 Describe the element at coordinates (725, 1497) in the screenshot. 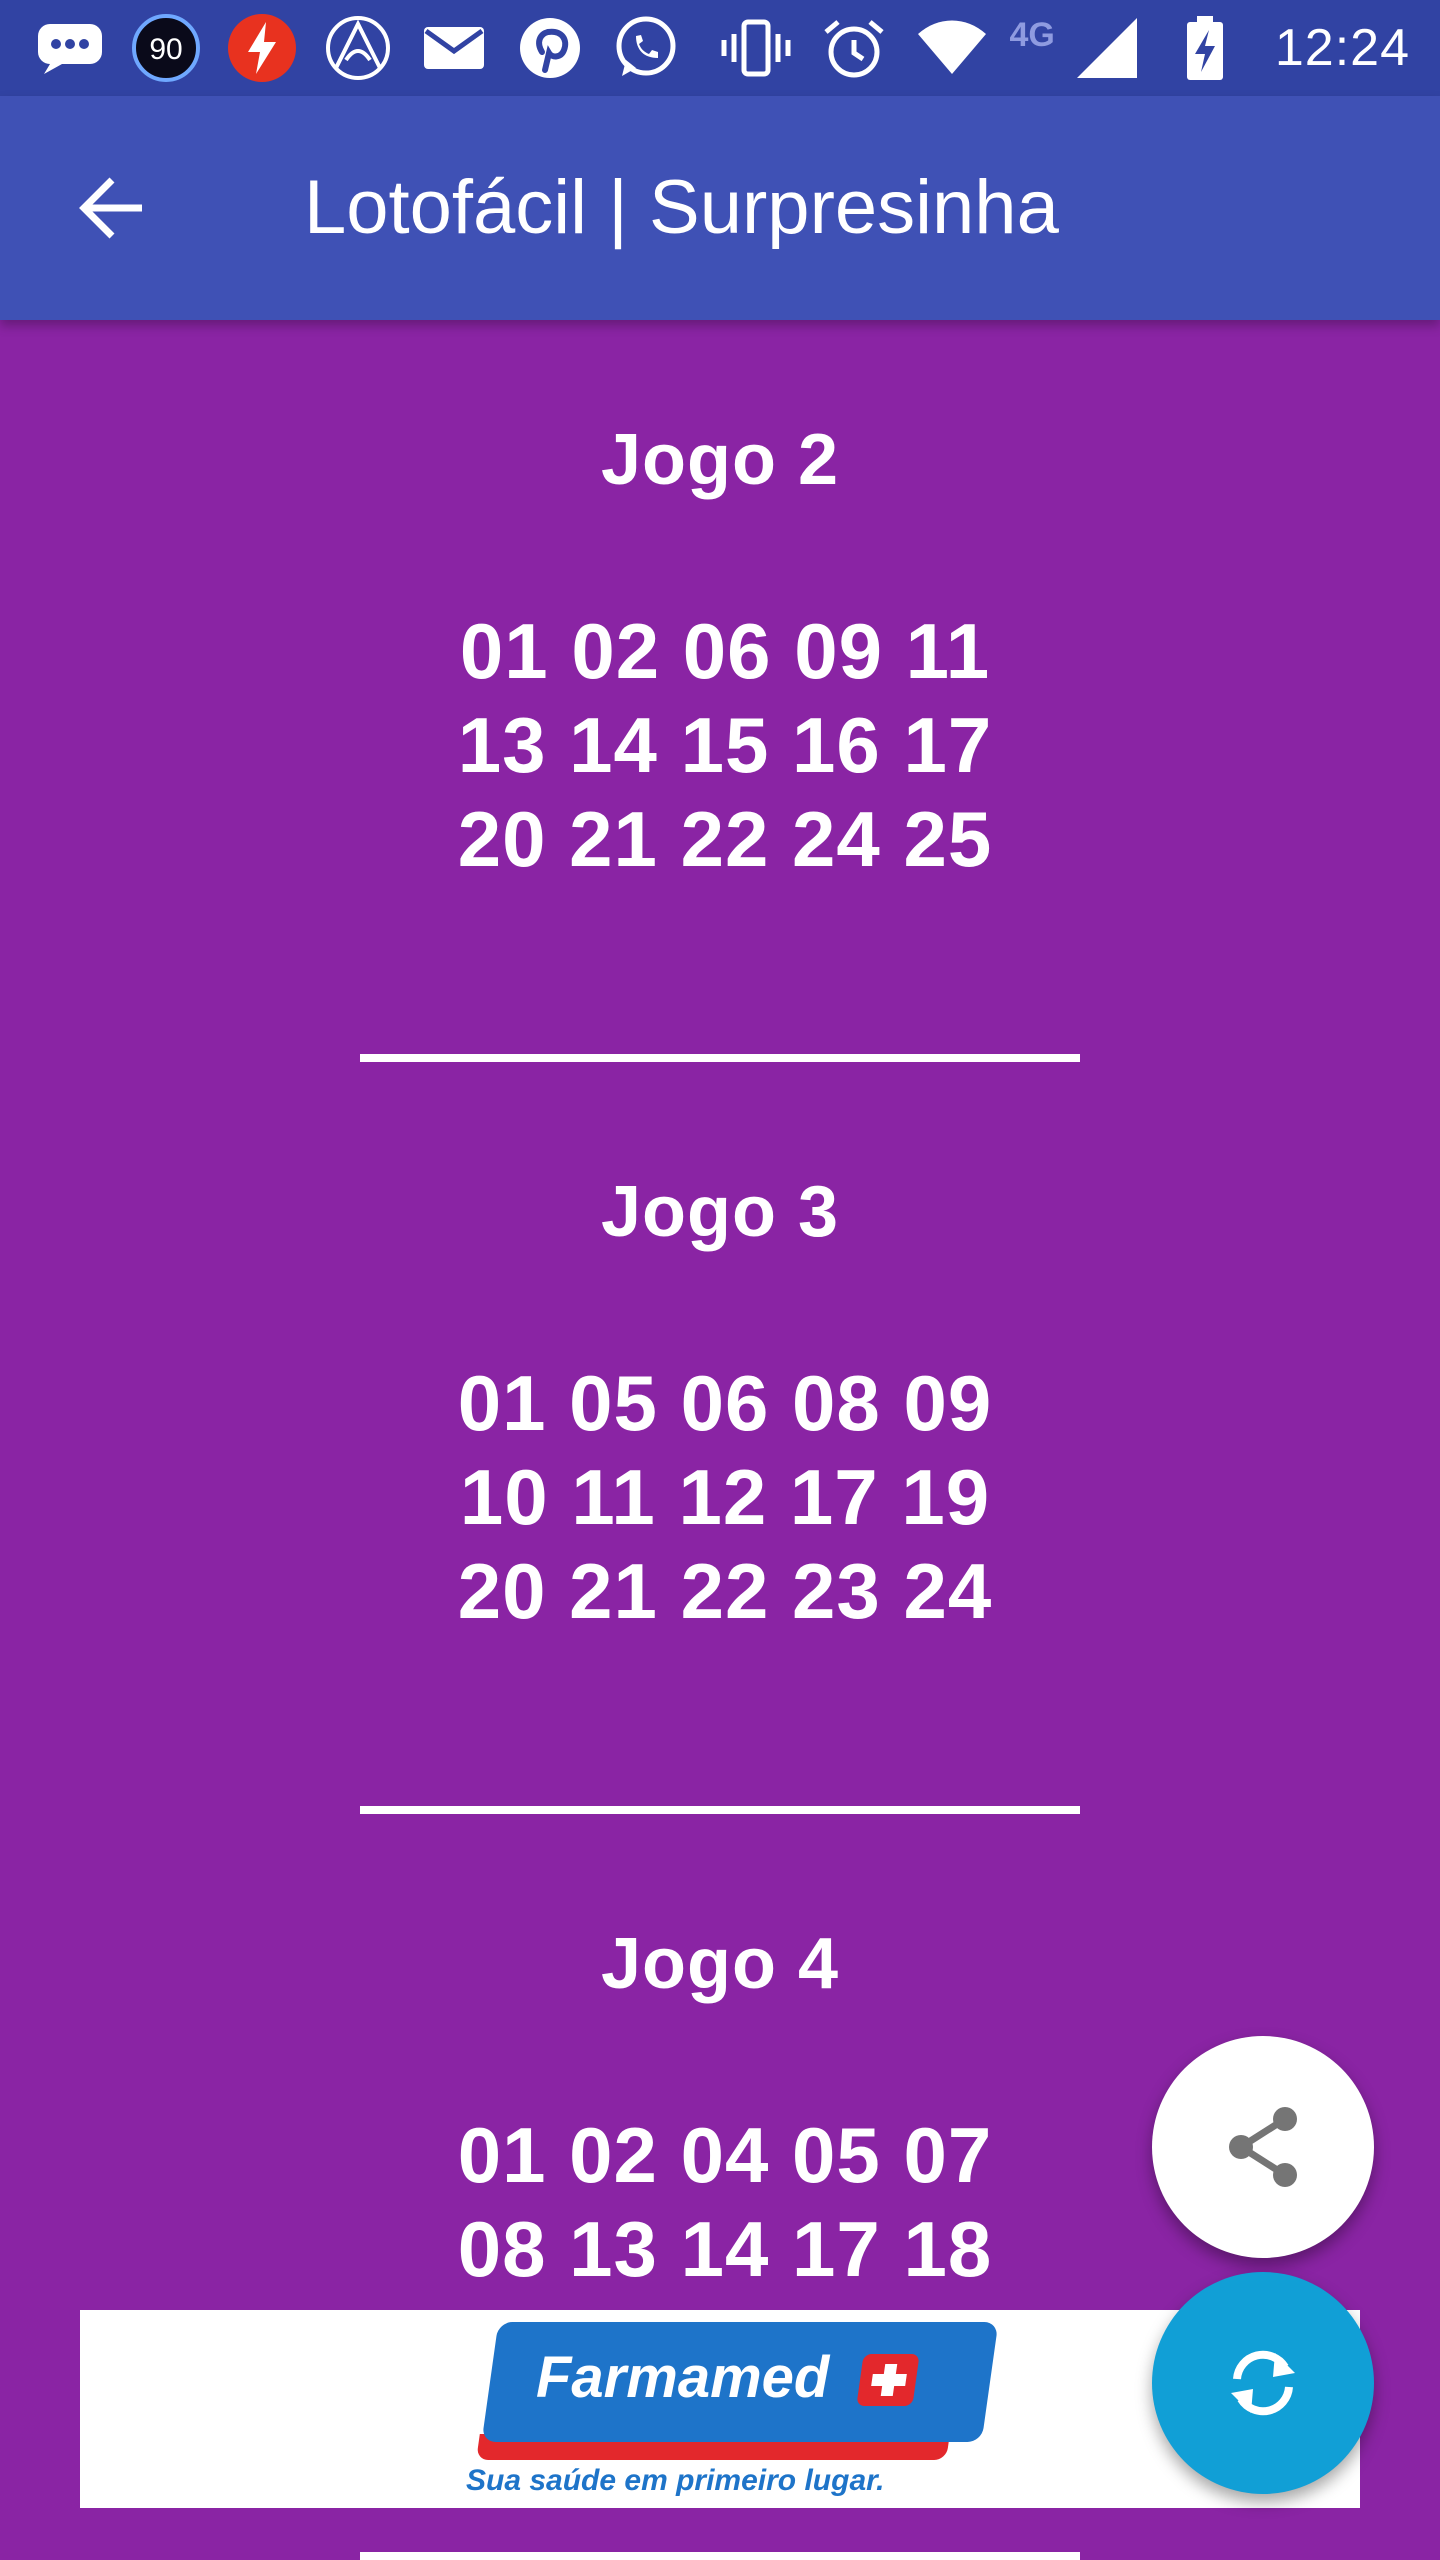

I see `numbers-row: 10 11 12 17 19` at that location.